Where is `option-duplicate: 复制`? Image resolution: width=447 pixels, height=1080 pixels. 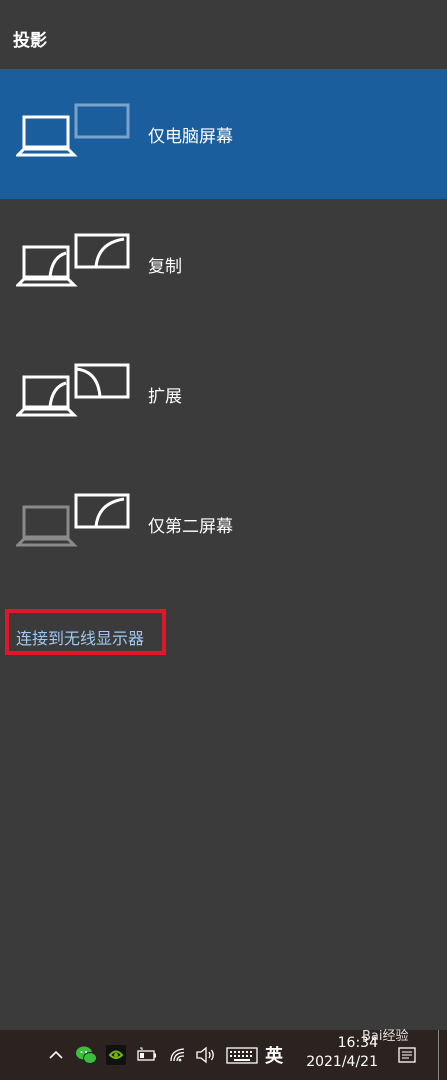
option-duplicate: 复制 is located at coordinates (223, 264).